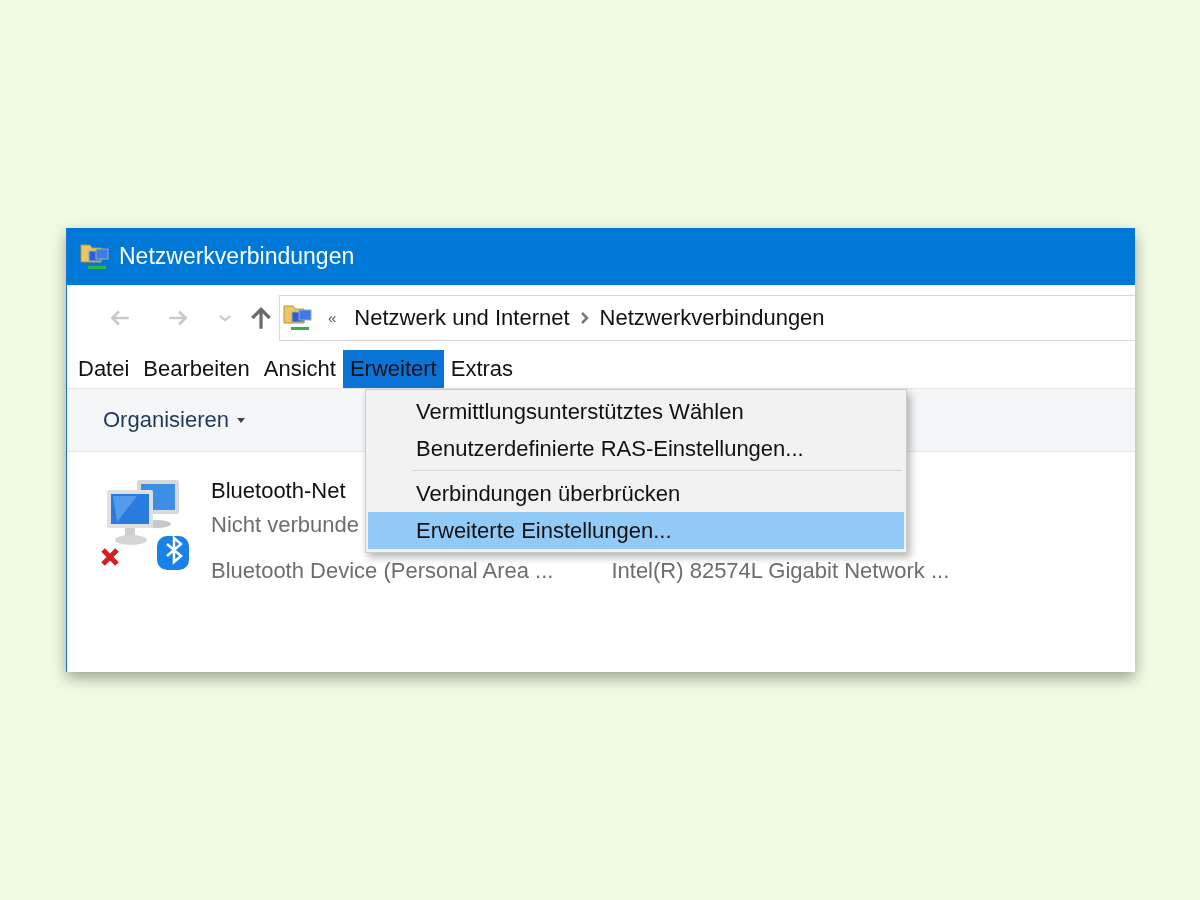 The image size is (1200, 900). I want to click on breadcrumb: Netzwerkverbindungen, so click(712, 317).